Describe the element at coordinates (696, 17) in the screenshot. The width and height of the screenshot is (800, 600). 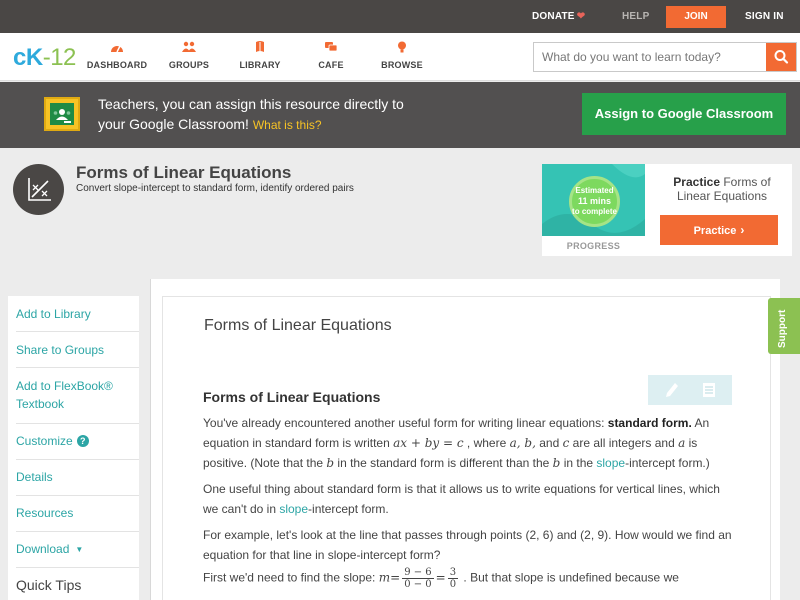
I see `join-button: JOIN` at that location.